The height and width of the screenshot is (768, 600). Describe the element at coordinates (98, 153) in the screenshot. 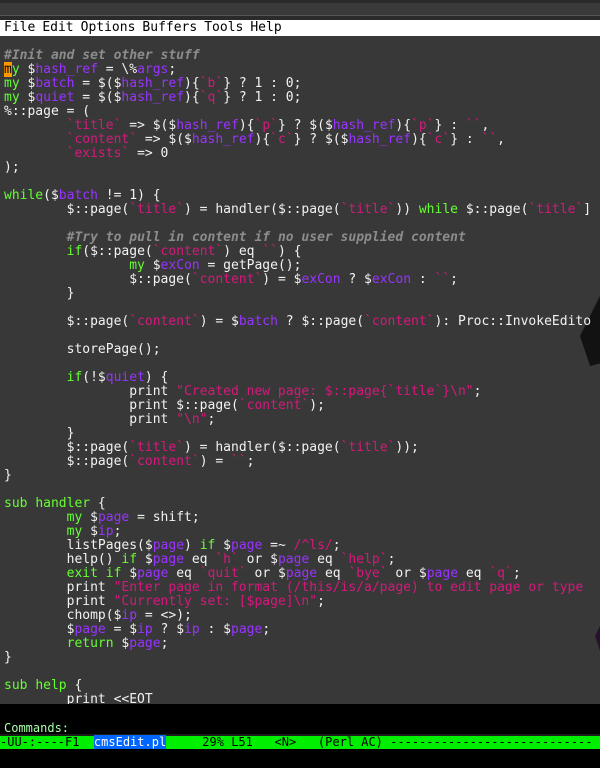

I see `code-token: `exists`` at that location.